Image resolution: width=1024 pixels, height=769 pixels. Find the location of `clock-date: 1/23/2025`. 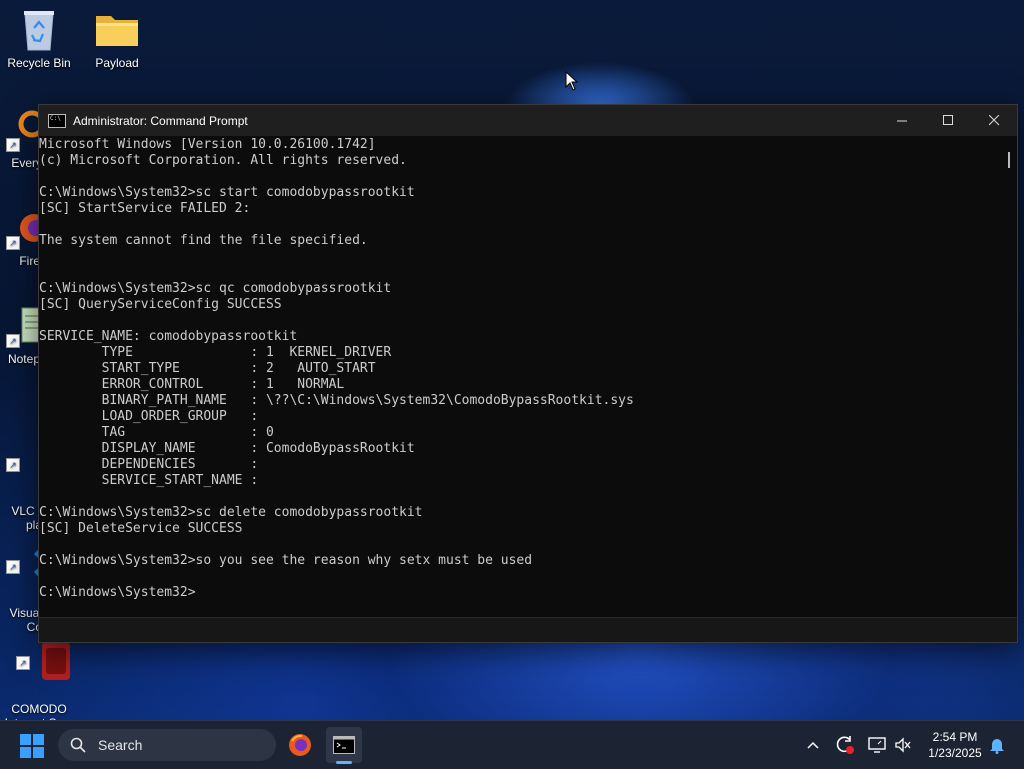

clock-date: 1/23/2025 is located at coordinates (955, 753).